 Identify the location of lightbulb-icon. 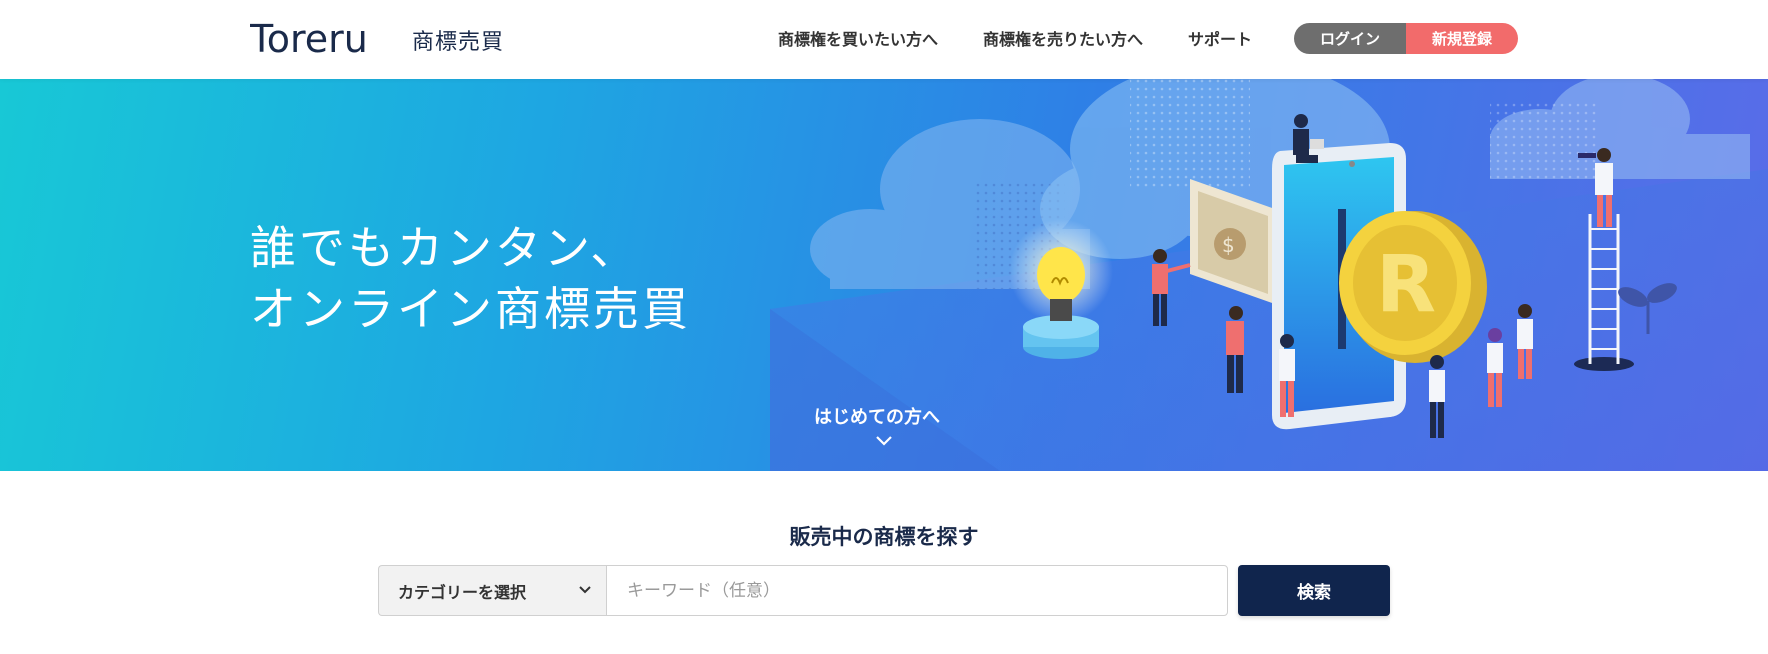
(1061, 289).